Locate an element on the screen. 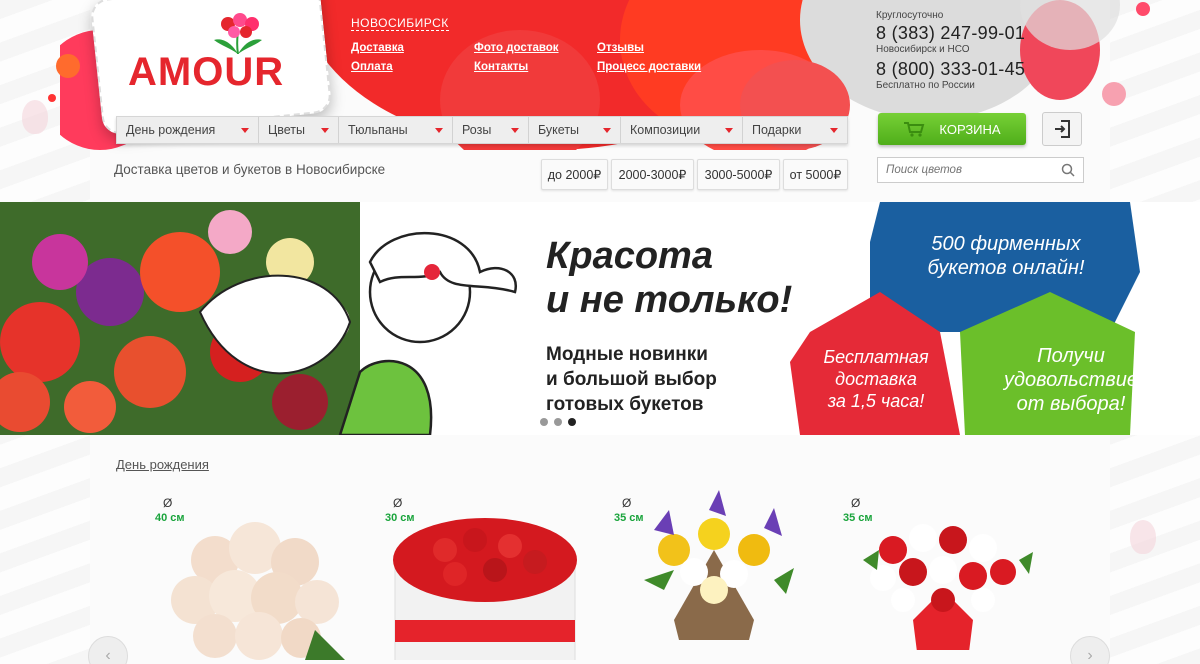 This screenshot has width=1200, height=664. menu-item-label: Цветы is located at coordinates (286, 130).